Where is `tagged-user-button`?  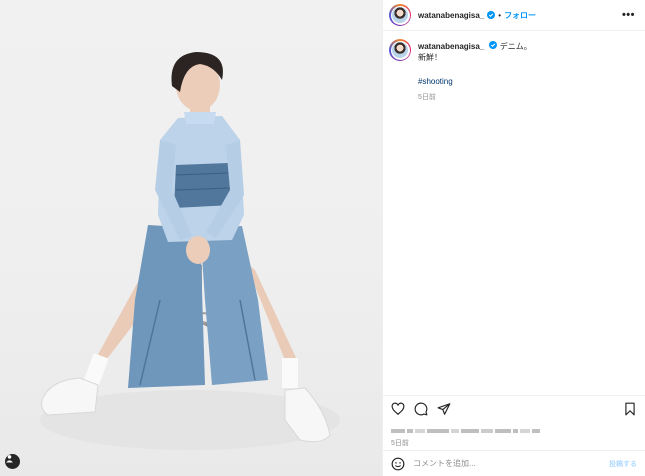
tagged-user-button is located at coordinates (12, 461).